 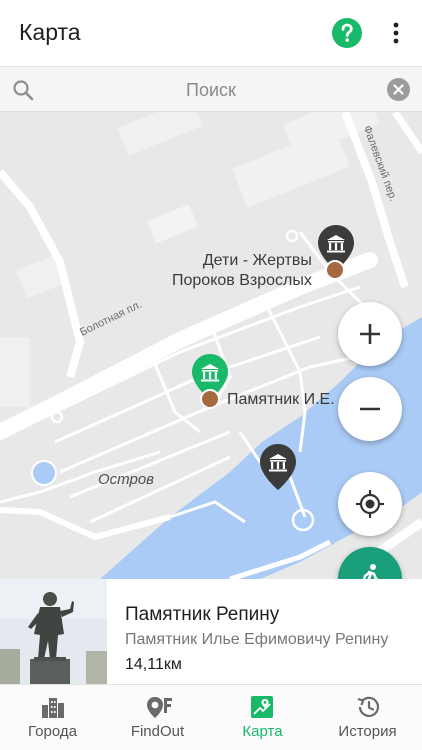 I want to click on map-label-deti: Дети - Жертвы Пороков Взрослых, so click(x=242, y=271).